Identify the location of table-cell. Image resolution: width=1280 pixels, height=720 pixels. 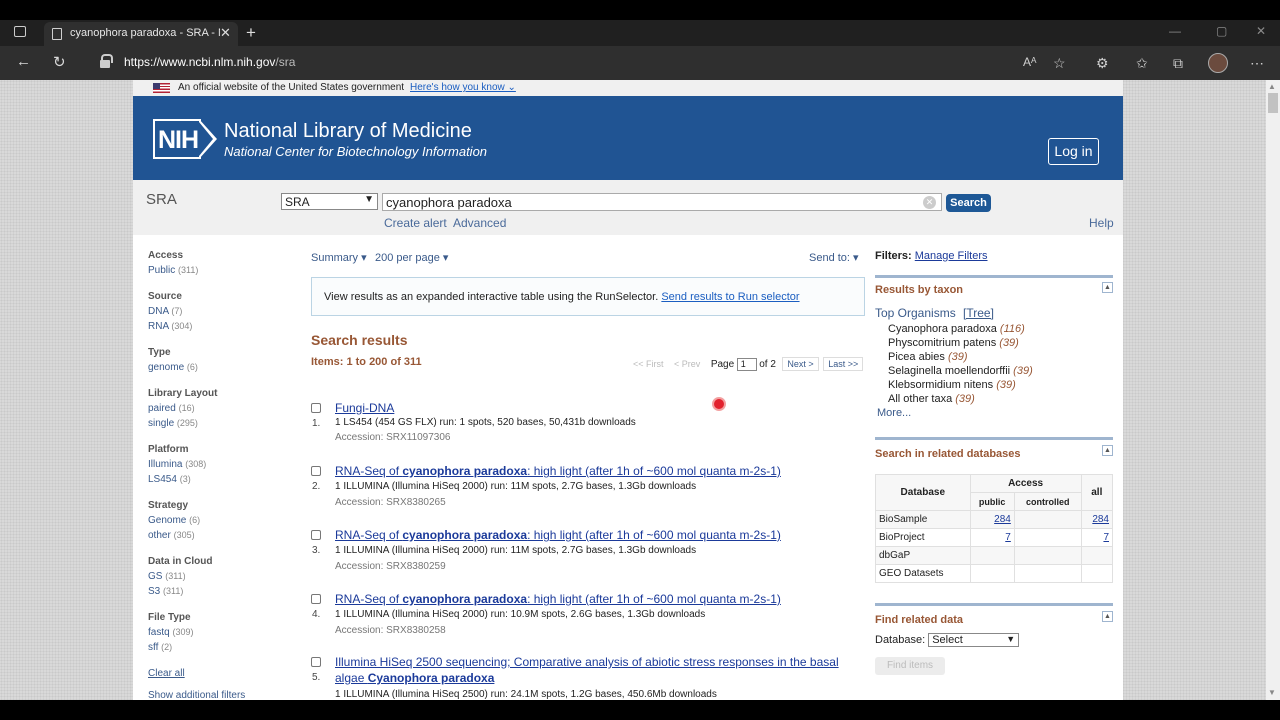
(1097, 573).